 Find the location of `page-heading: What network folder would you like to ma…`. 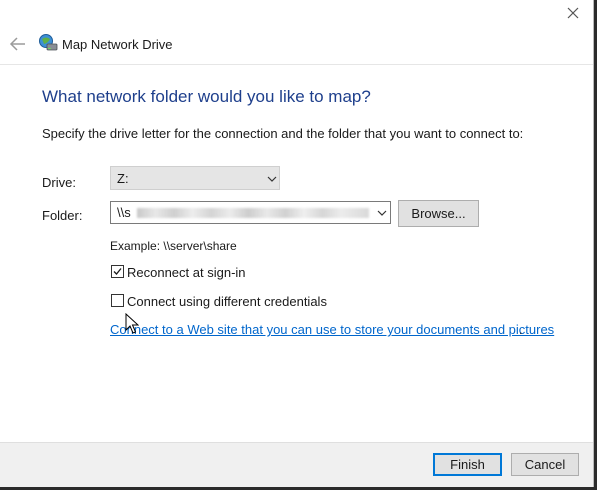

page-heading: What network folder would you like to ma… is located at coordinates (206, 96).